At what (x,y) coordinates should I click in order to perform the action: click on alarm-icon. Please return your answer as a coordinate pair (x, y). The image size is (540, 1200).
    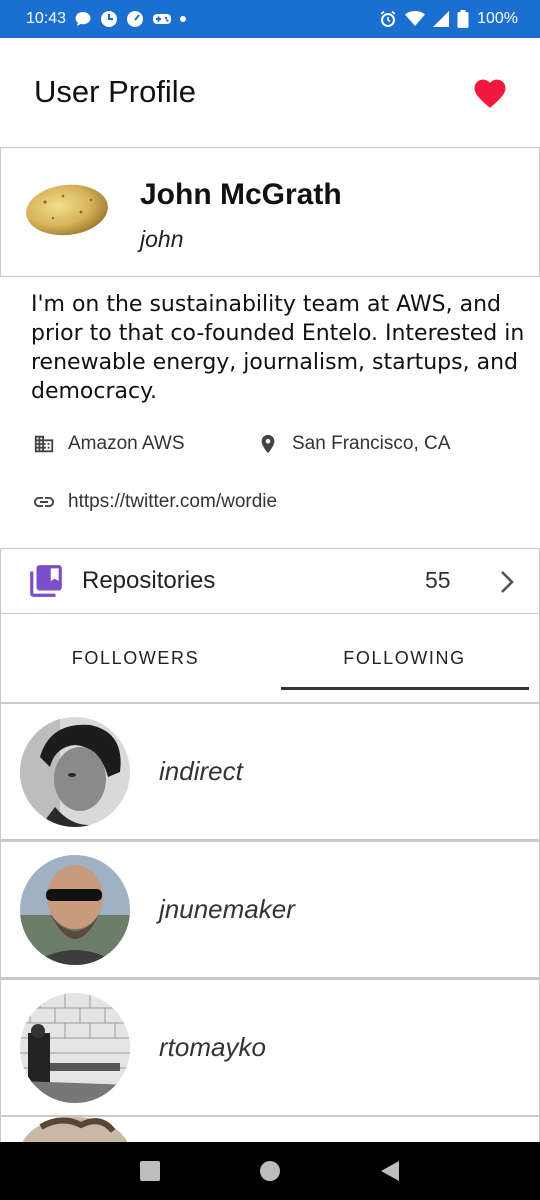
    Looking at the image, I should click on (388, 19).